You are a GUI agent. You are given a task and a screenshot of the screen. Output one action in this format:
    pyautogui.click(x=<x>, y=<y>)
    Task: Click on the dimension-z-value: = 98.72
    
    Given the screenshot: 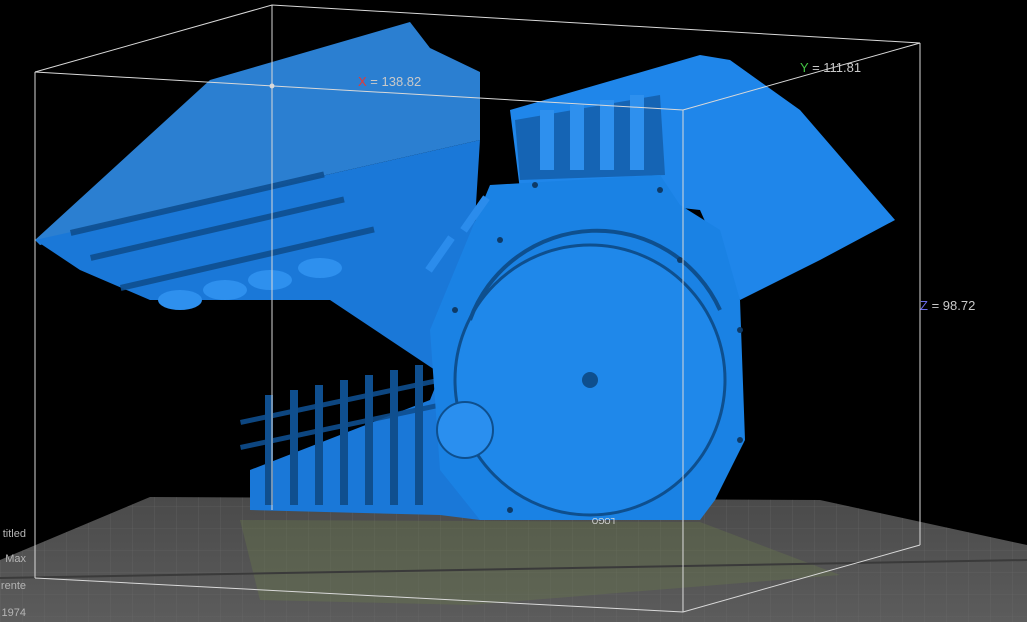 What is the action you would take?
    pyautogui.click(x=953, y=305)
    